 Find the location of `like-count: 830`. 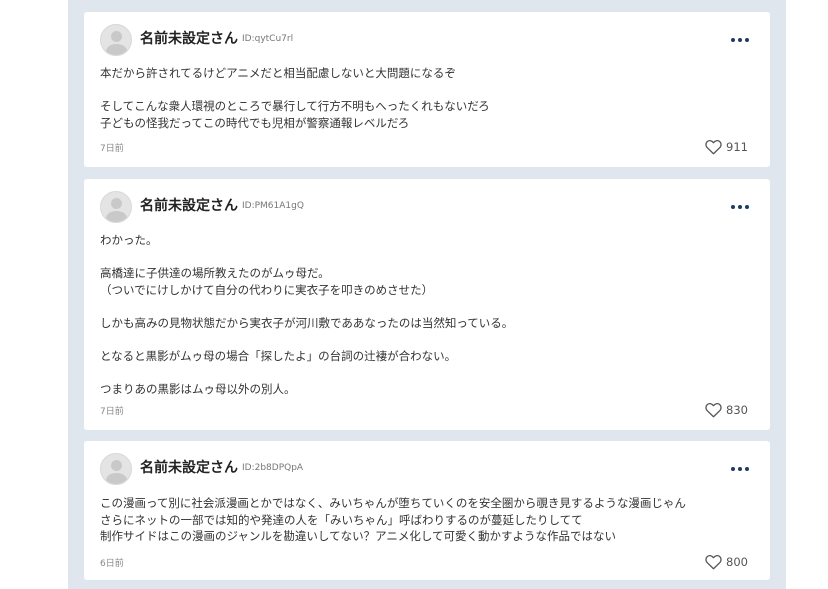

like-count: 830 is located at coordinates (737, 410).